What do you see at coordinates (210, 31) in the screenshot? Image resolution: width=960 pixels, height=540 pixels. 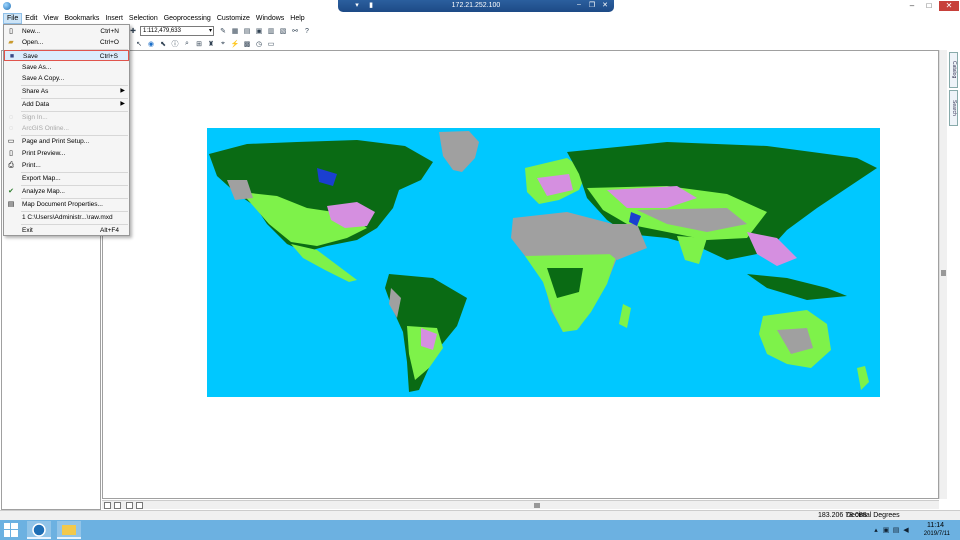 I see `chevron-down-icon: ▾` at bounding box center [210, 31].